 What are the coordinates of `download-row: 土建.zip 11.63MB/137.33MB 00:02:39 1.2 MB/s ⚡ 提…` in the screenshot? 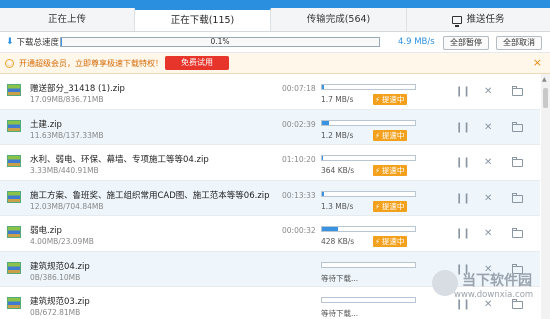 It's located at (270, 127).